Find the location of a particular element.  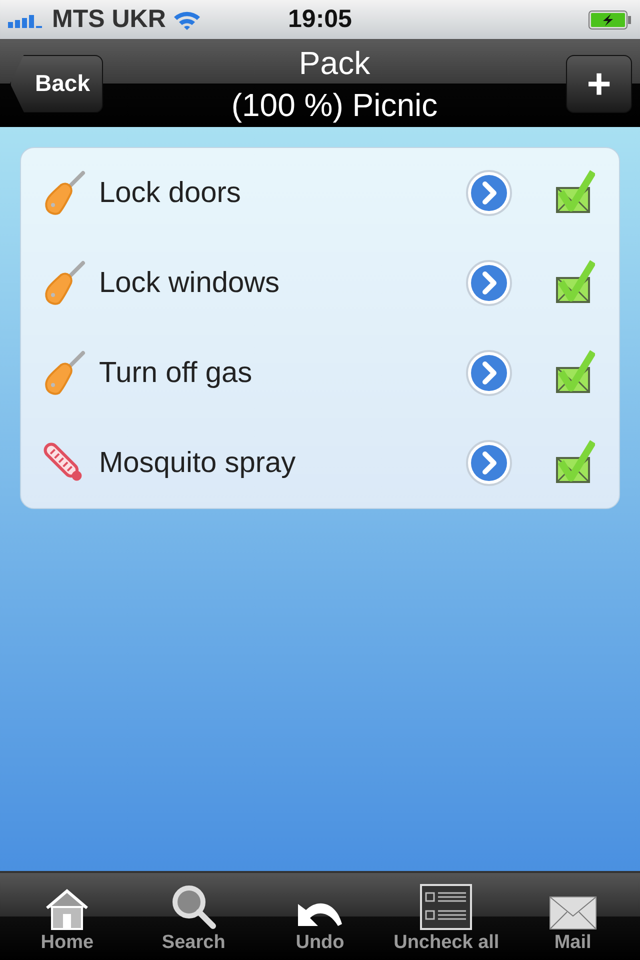

tab-button: Uncheck all is located at coordinates (446, 916).